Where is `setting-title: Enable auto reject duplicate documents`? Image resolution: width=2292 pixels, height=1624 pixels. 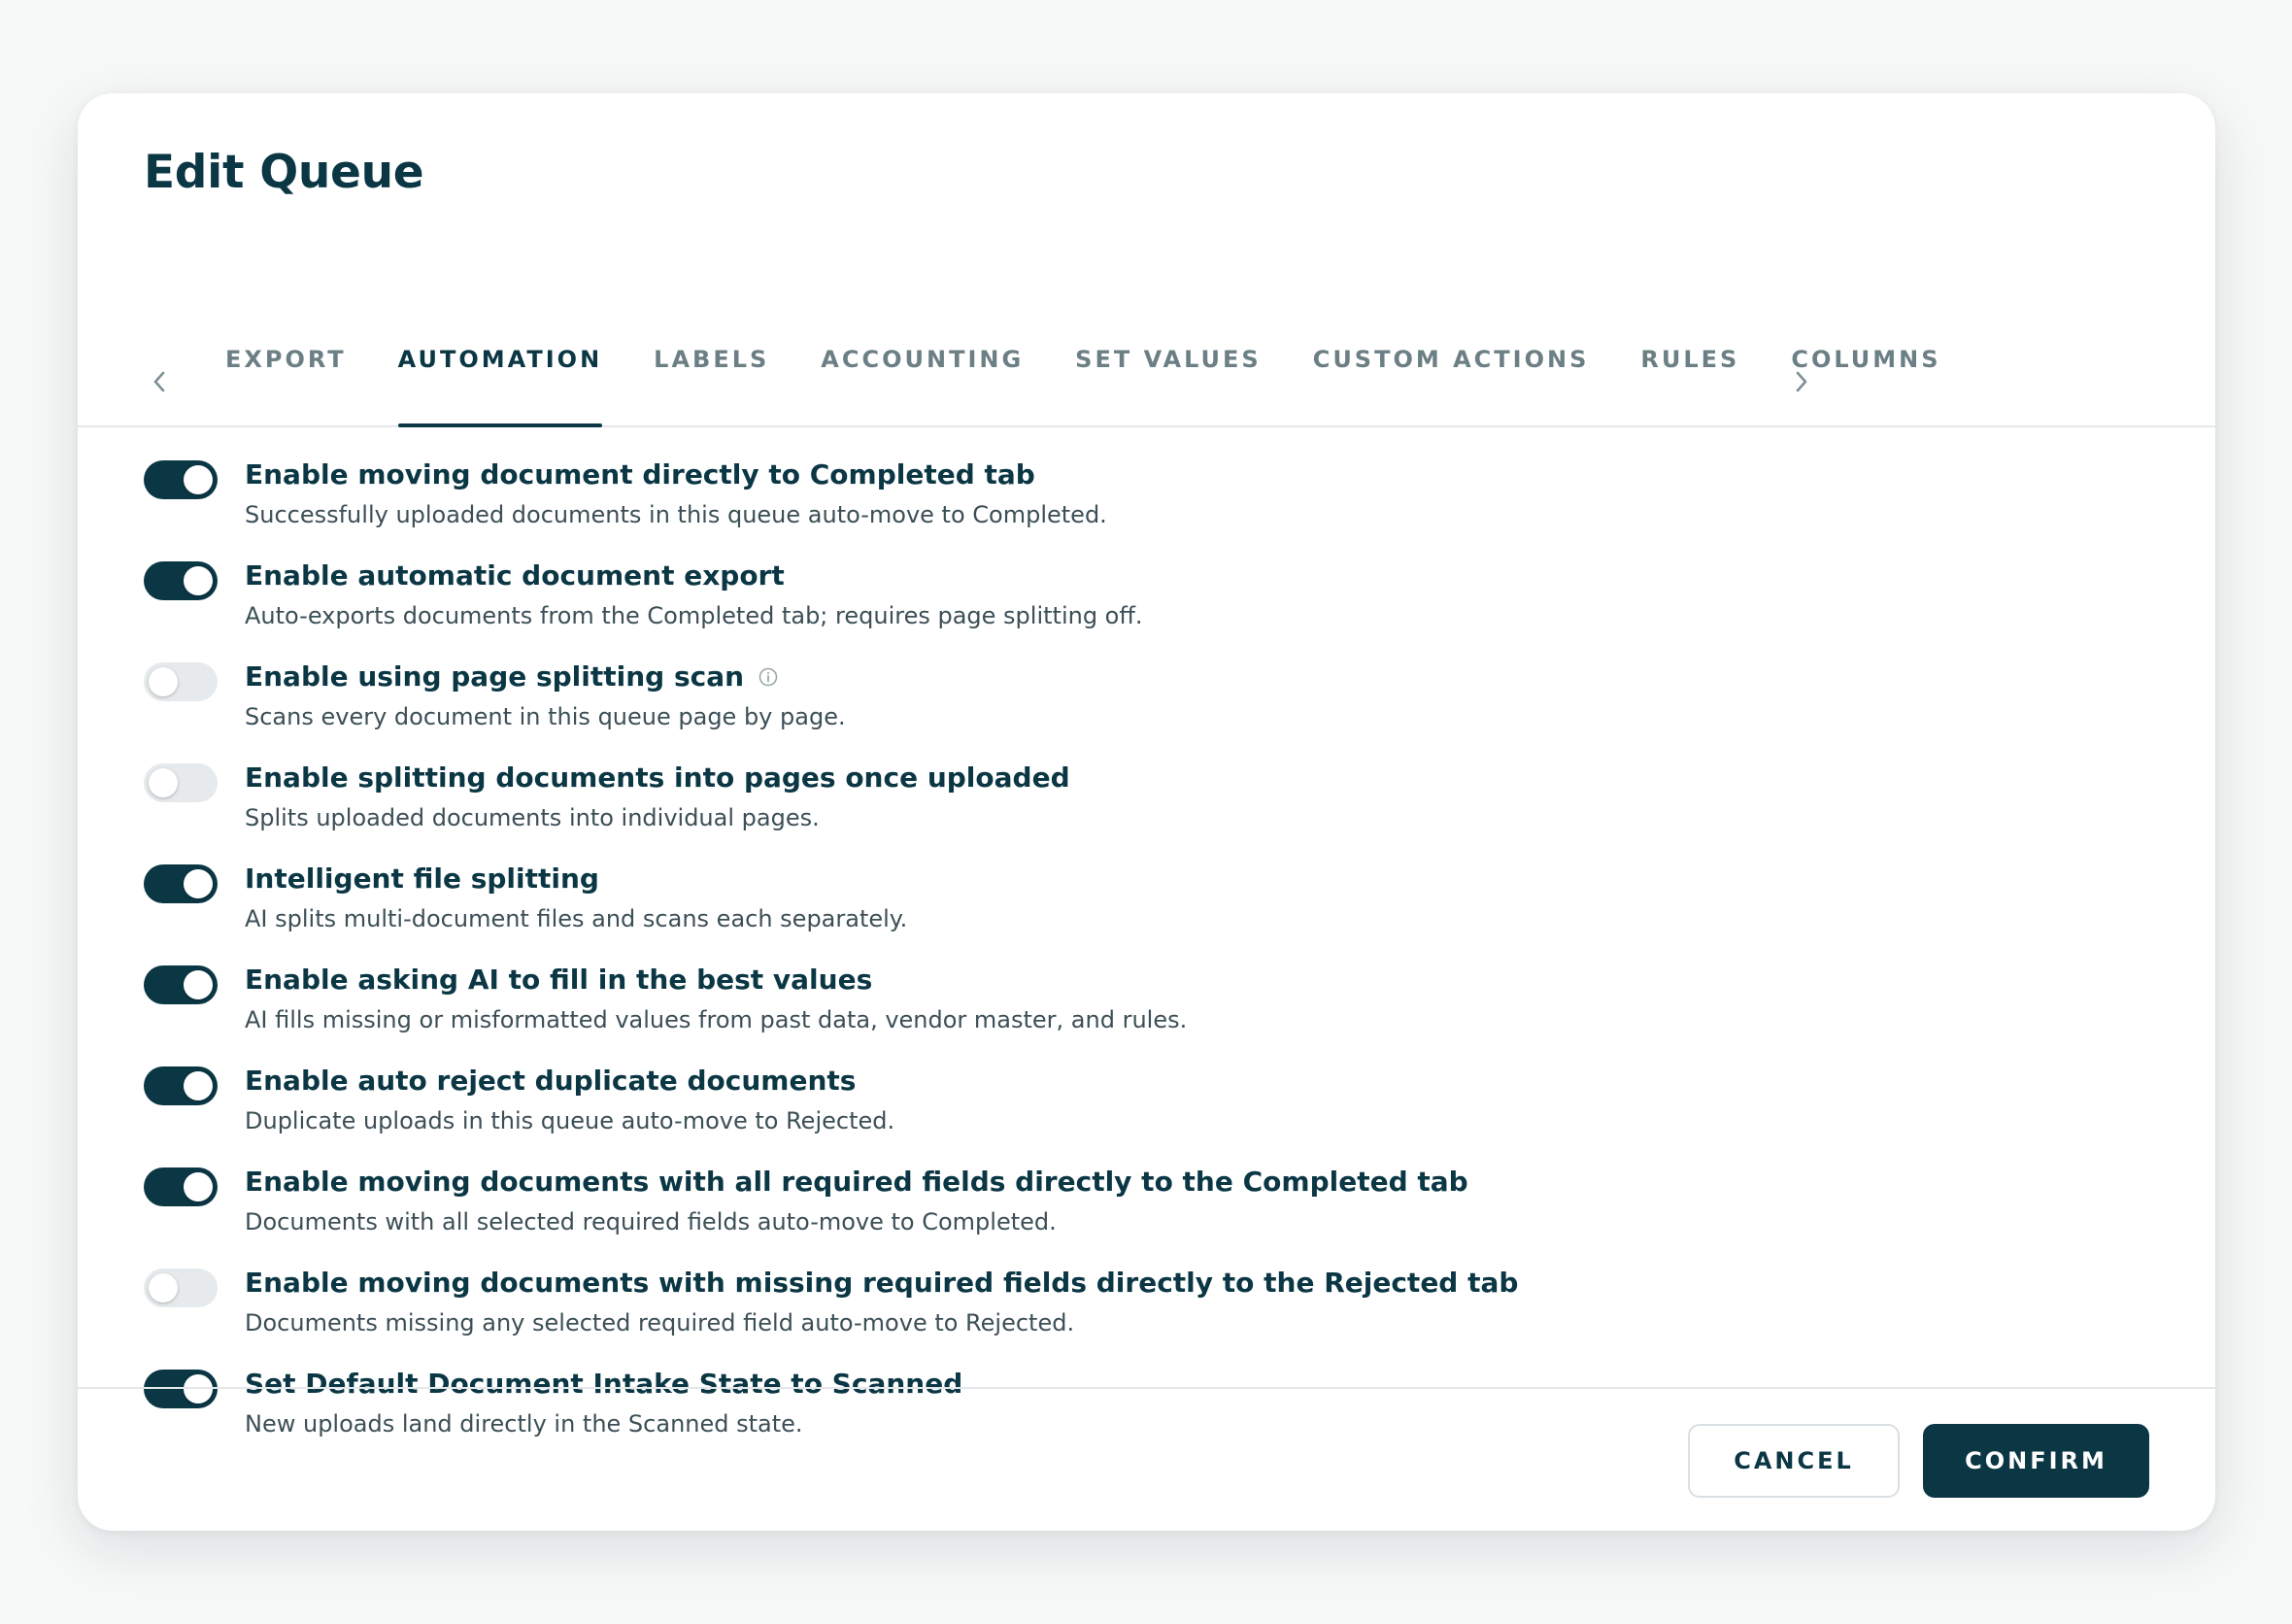 setting-title: Enable auto reject duplicate documents is located at coordinates (550, 1081).